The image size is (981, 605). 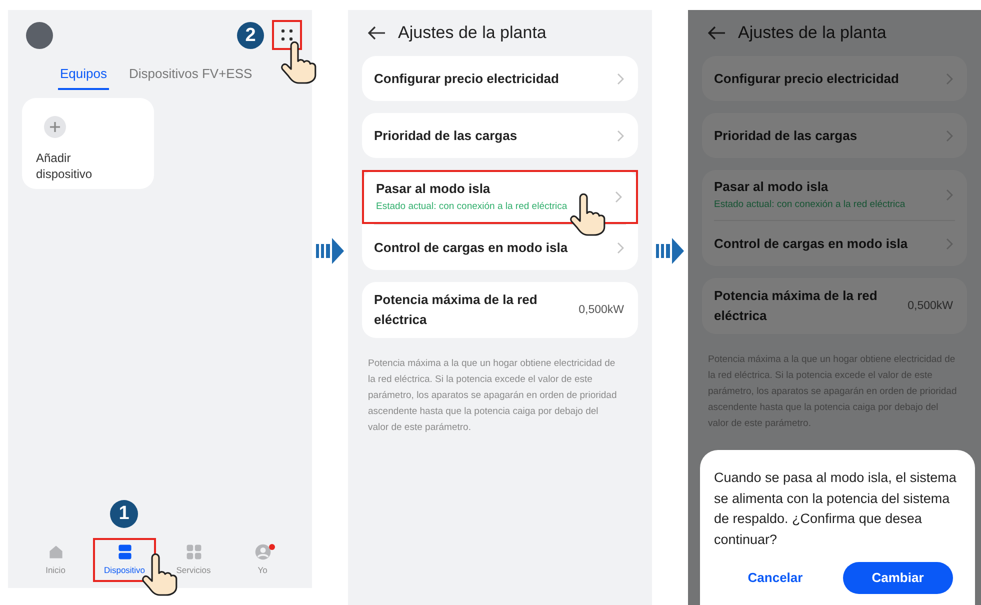 What do you see at coordinates (125, 552) in the screenshot?
I see `device-icon` at bounding box center [125, 552].